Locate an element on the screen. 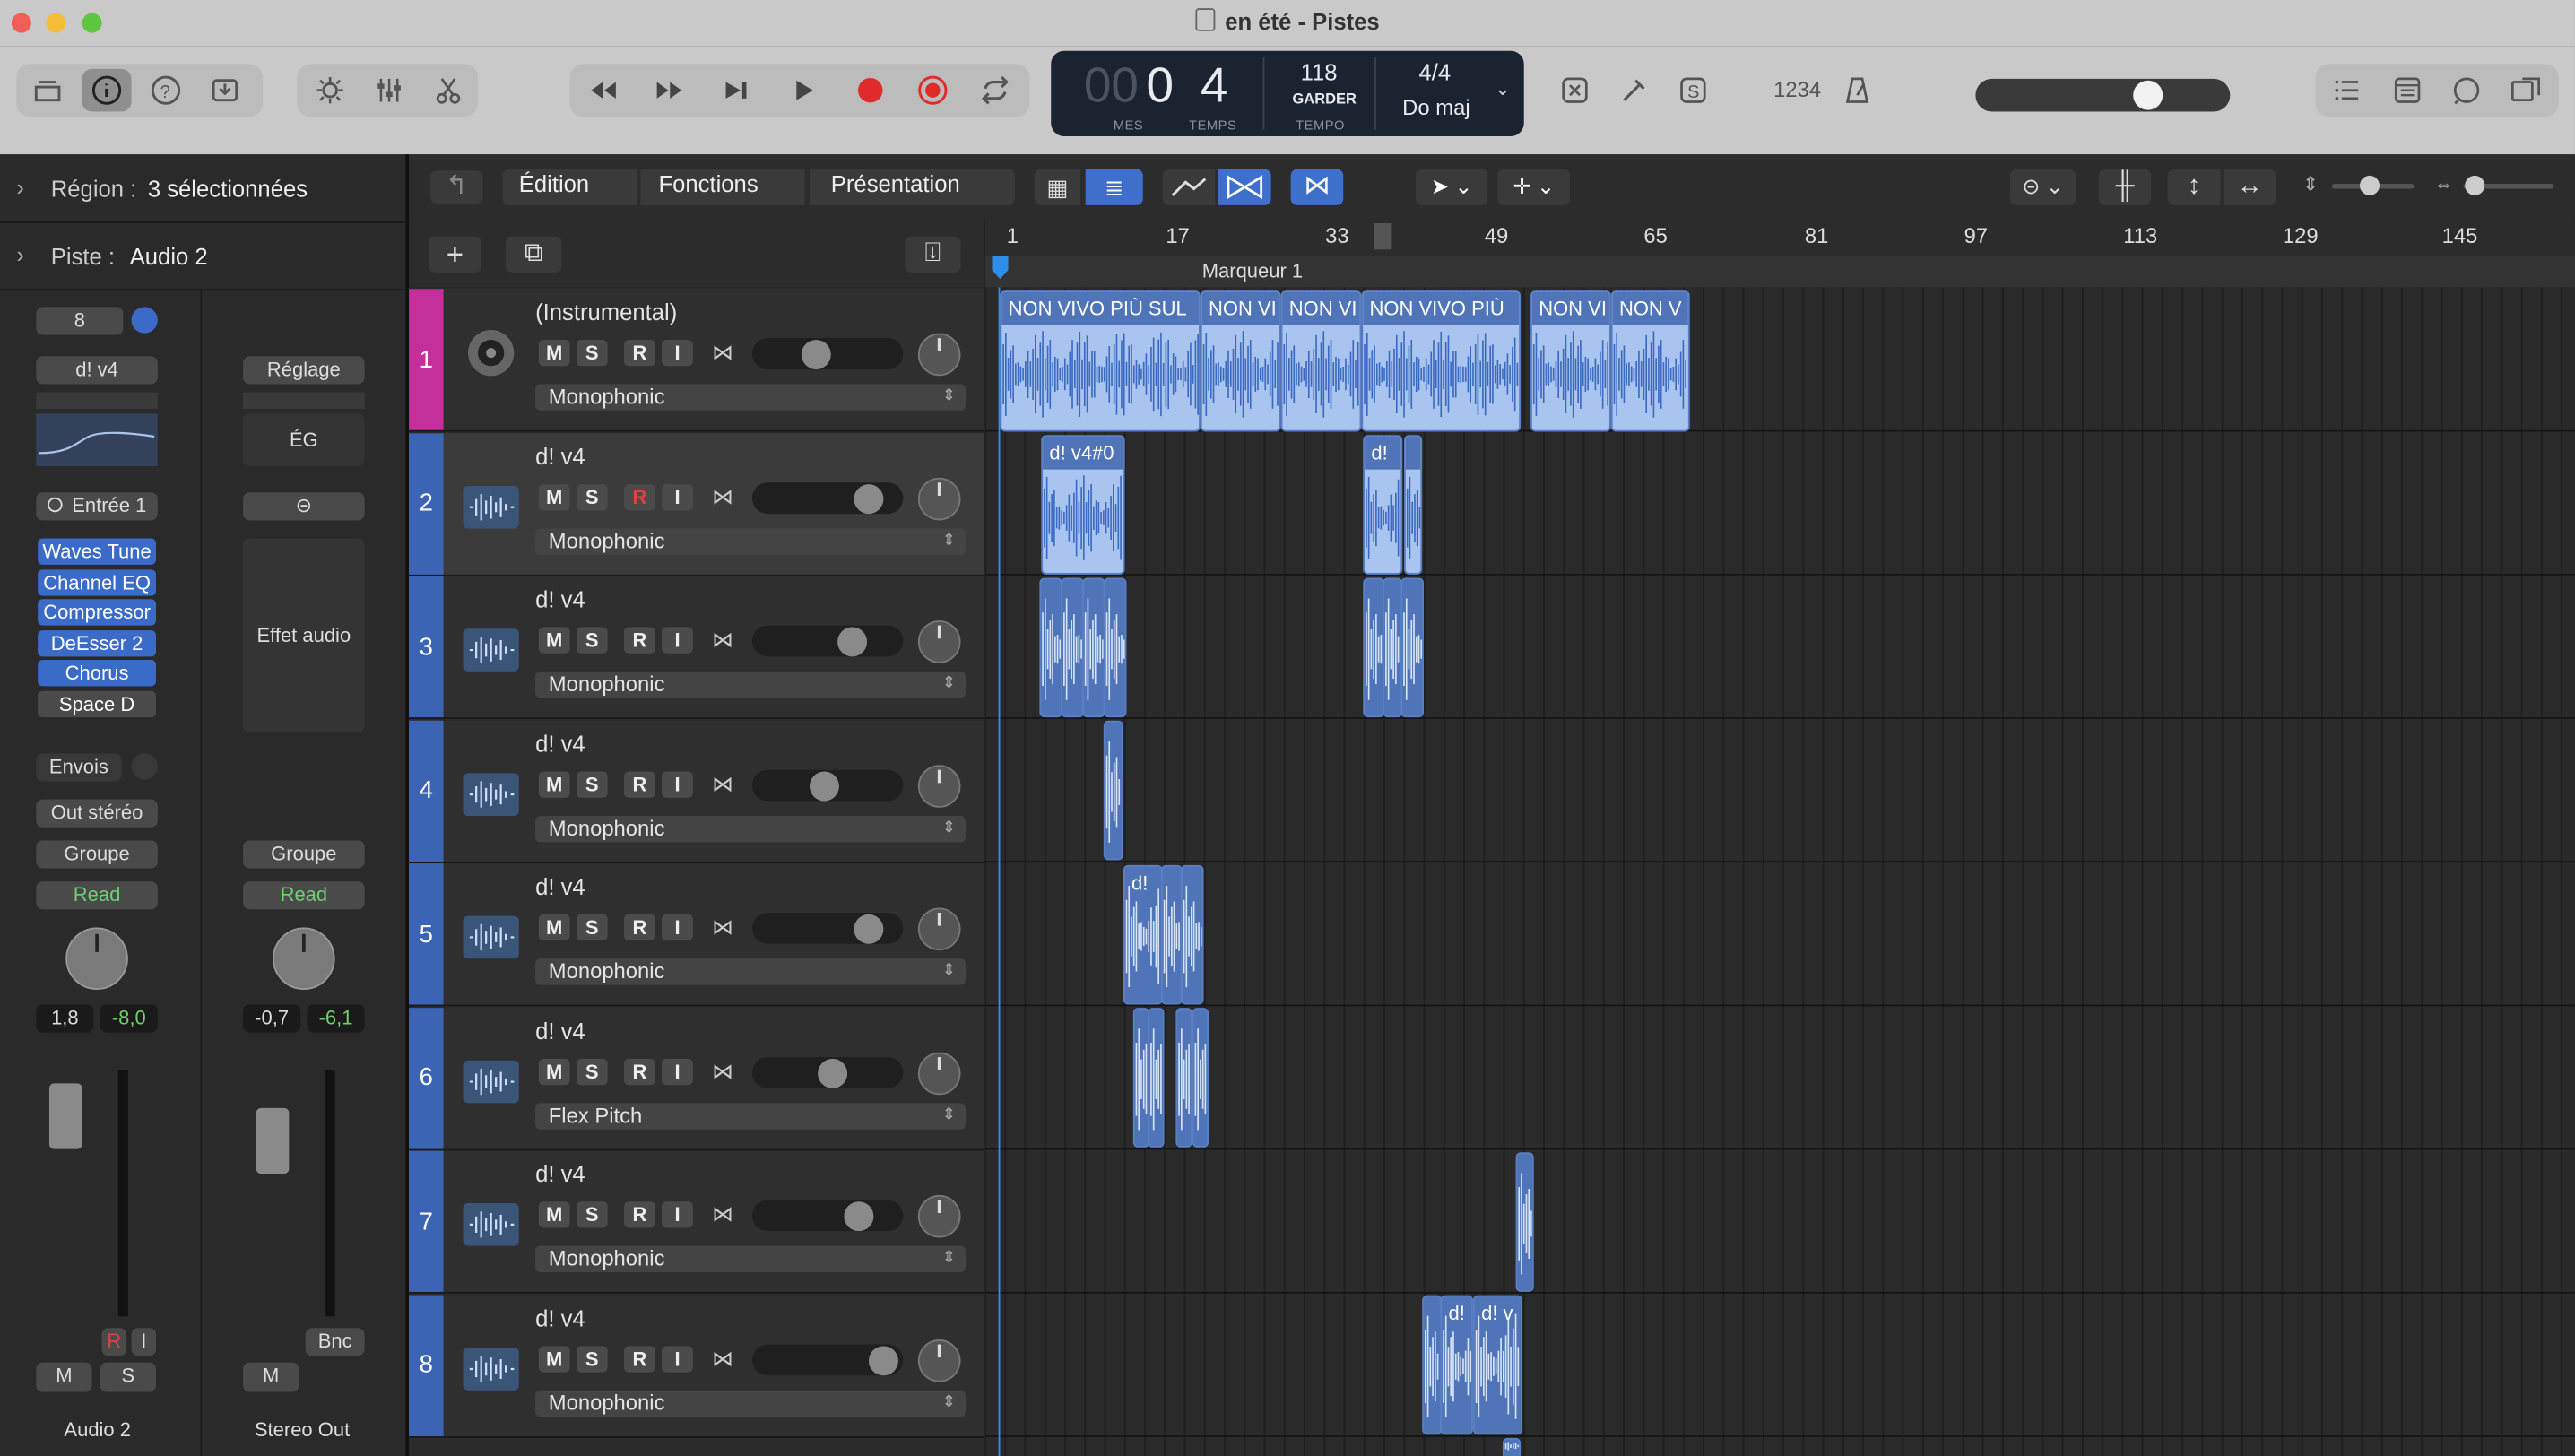  track-inspector-header: › Piste : Audio 2 is located at coordinates (203, 257).